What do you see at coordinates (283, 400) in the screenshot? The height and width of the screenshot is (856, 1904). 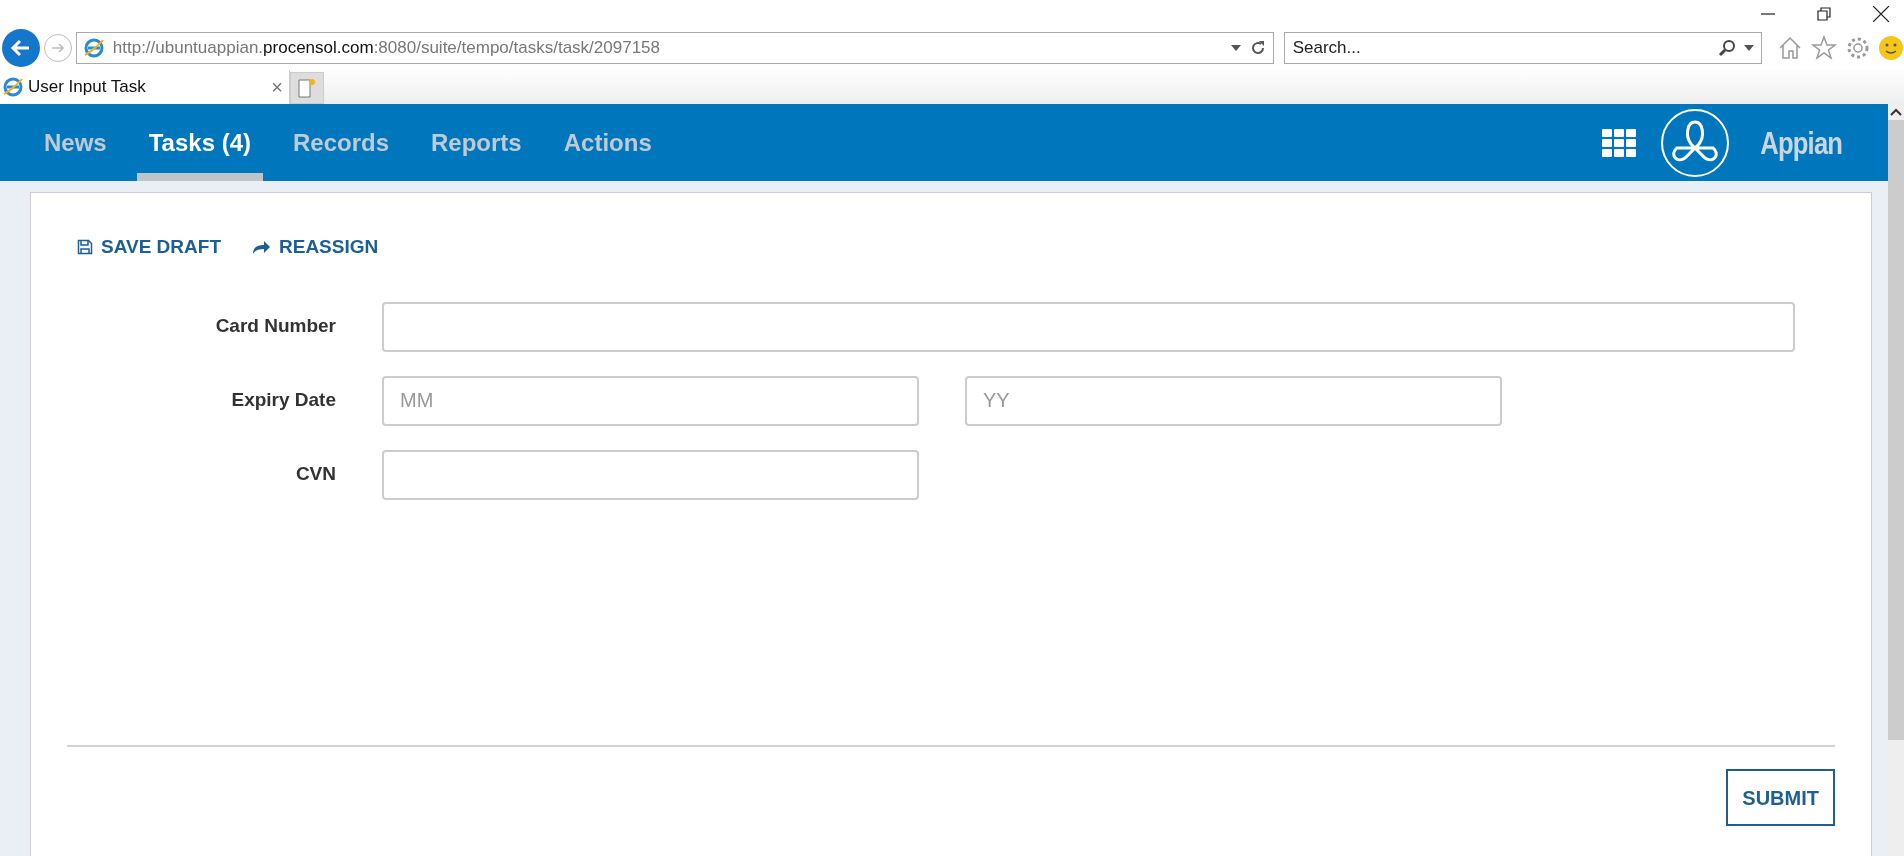 I see `field-label: Expiry Date` at bounding box center [283, 400].